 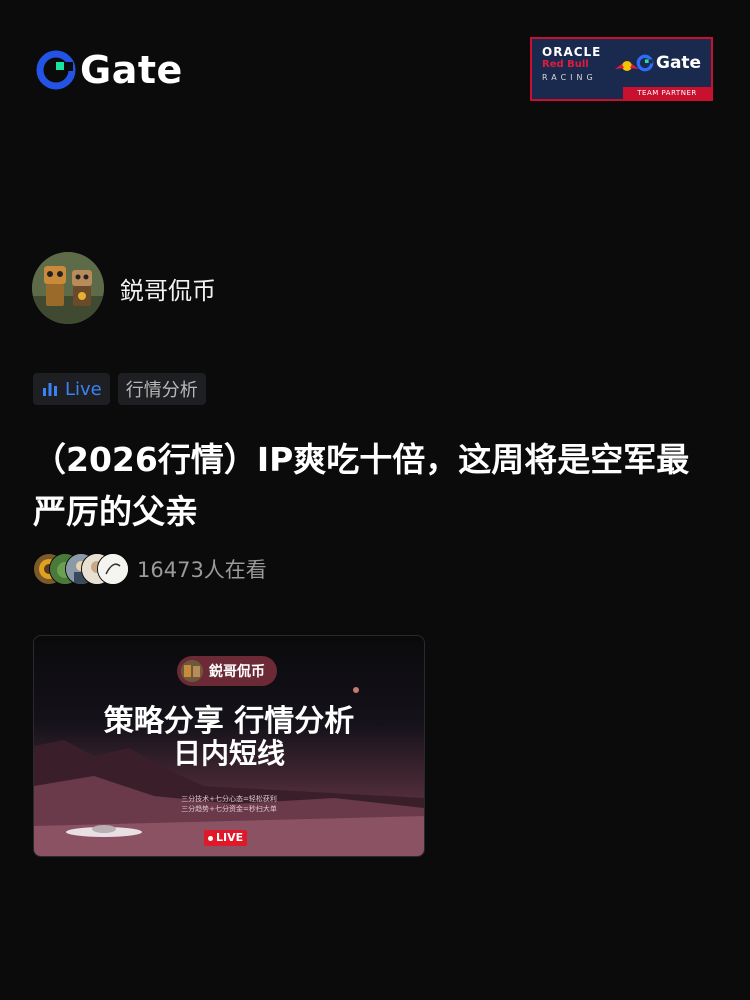 What do you see at coordinates (83, 389) in the screenshot?
I see `live-tag-label: Live` at bounding box center [83, 389].